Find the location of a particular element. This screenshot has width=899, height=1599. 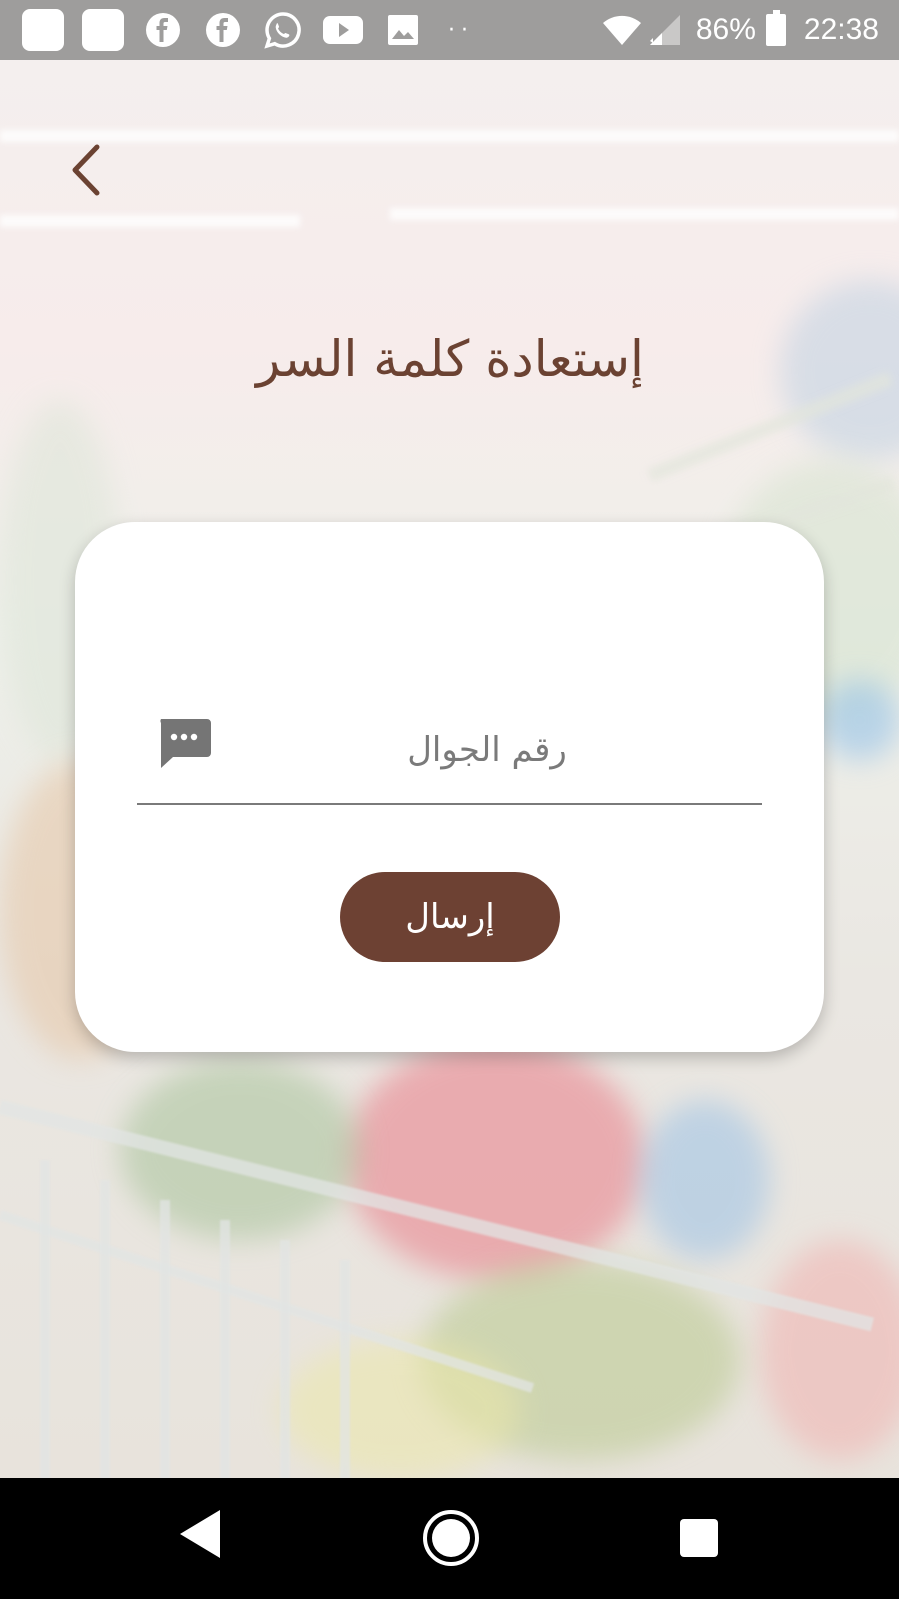

nav-recents-icon is located at coordinates (699, 1538).